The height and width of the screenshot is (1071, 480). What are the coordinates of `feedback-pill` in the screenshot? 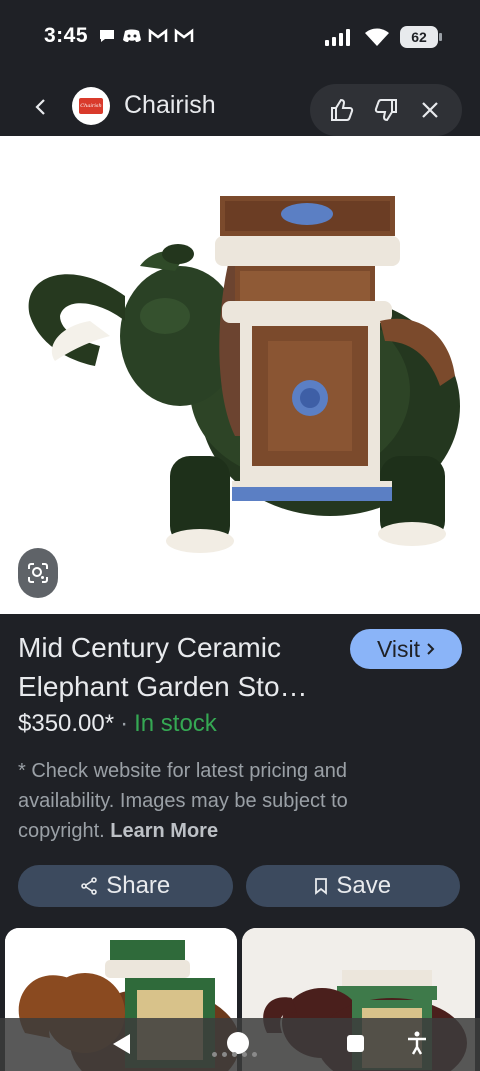 It's located at (386, 110).